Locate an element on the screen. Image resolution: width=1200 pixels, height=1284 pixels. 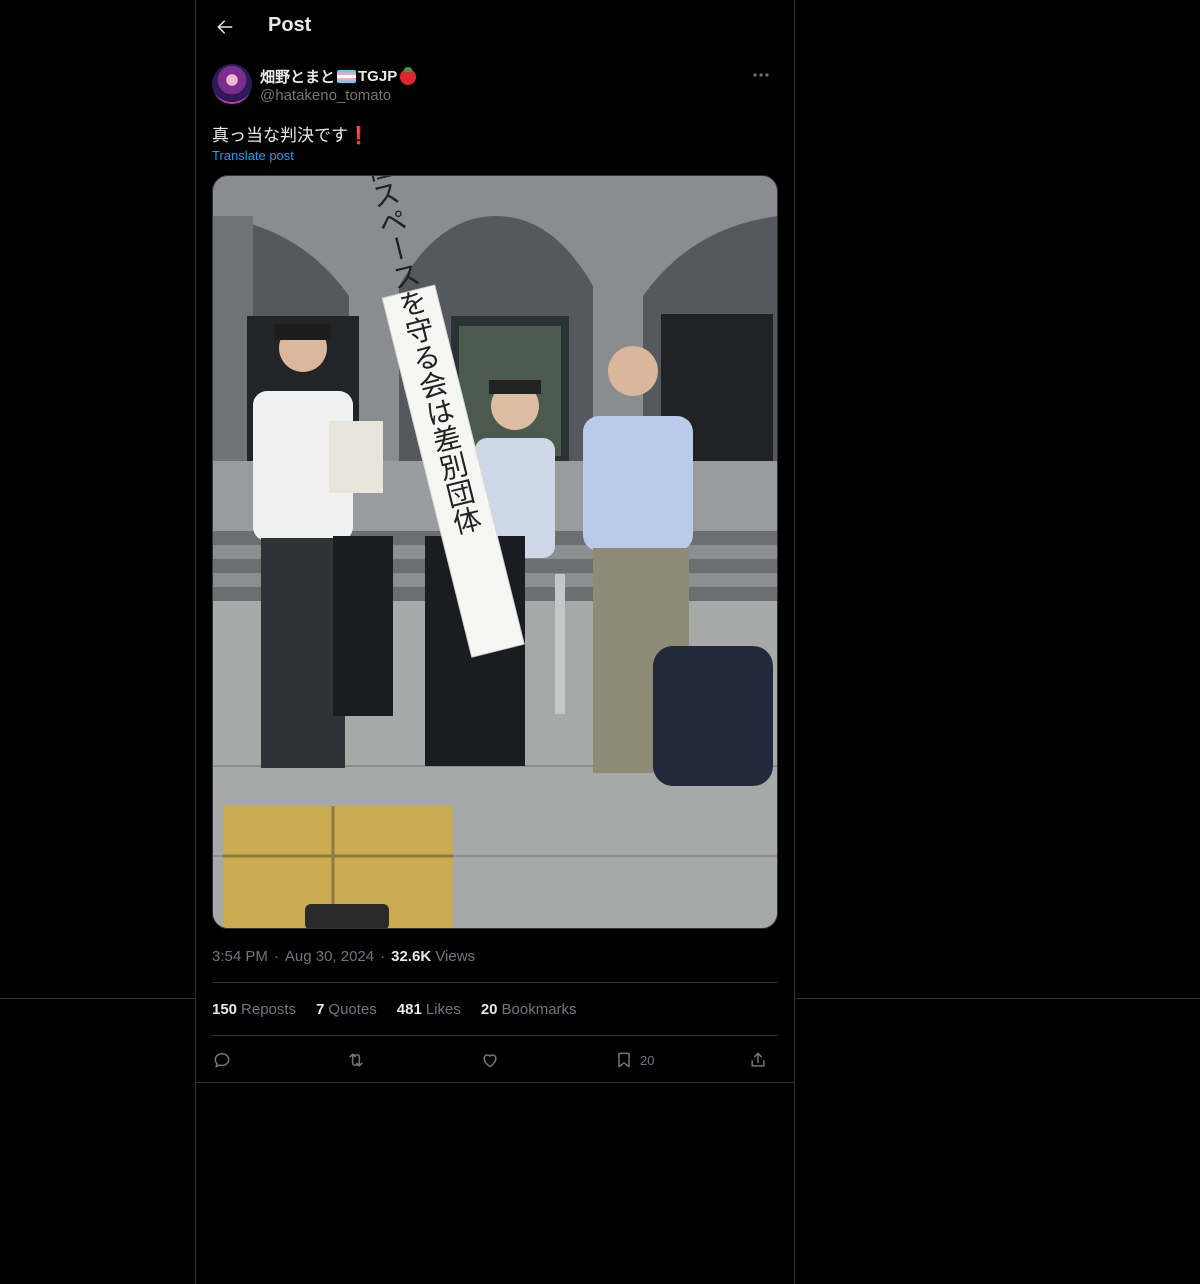
page-header: Post is located at coordinates (495, 26).